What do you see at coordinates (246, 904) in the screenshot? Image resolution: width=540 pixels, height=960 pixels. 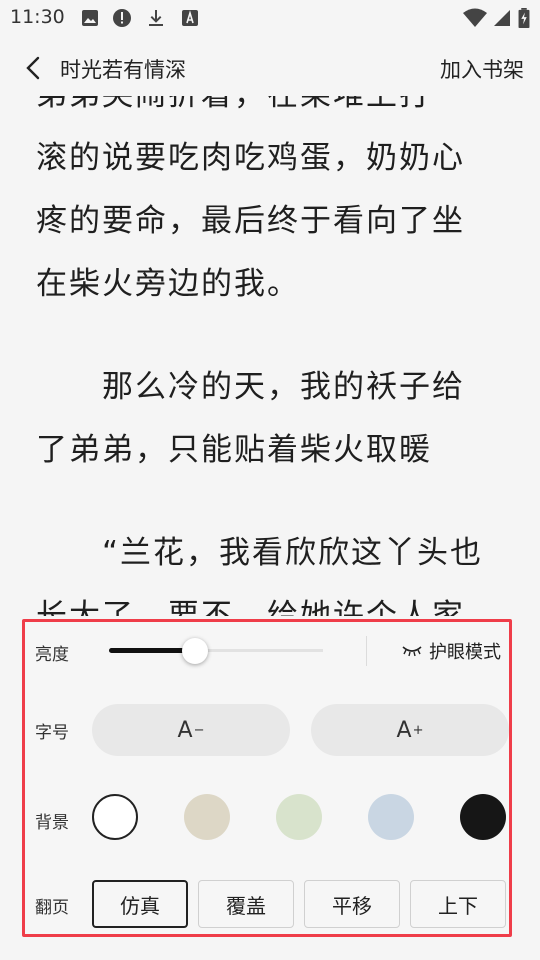 I see `page-turn-cover-button: 覆盖` at bounding box center [246, 904].